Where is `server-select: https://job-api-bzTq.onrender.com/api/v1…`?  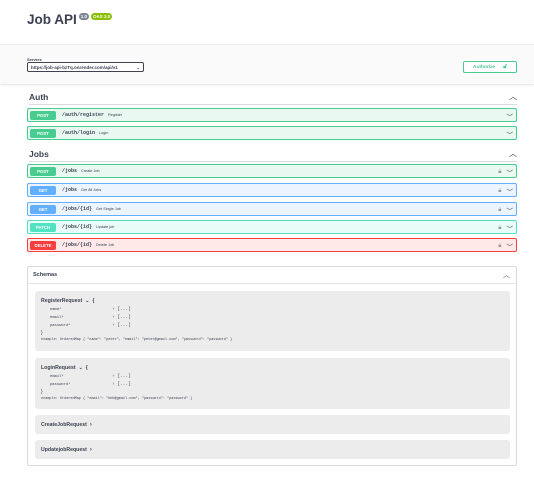 server-select: https://job-api-bzTq.onrender.com/api/v1… is located at coordinates (85, 67).